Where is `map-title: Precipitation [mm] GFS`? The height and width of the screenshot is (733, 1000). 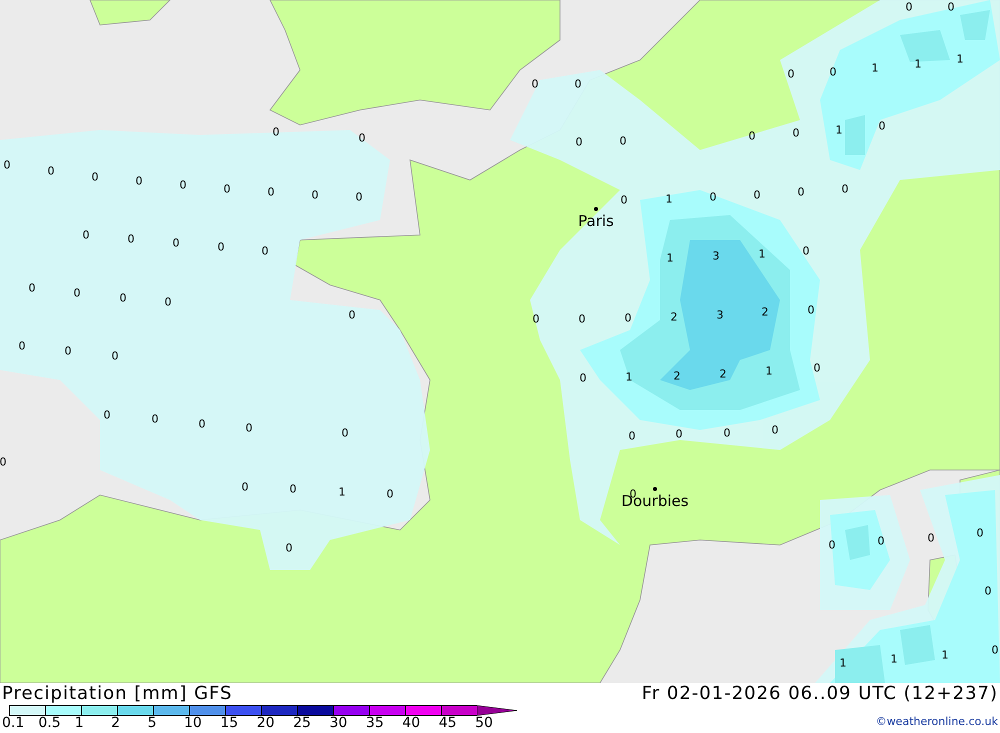
map-title: Precipitation [mm] GFS is located at coordinates (118, 694).